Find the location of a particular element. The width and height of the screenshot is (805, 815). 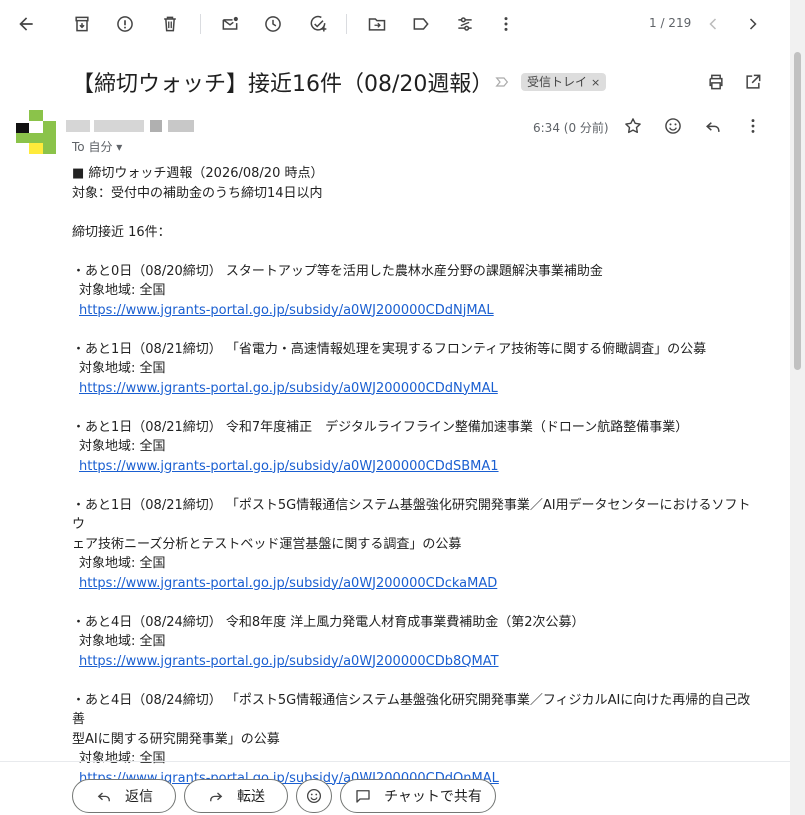

mark-unread-icon is located at coordinates (230, 23).